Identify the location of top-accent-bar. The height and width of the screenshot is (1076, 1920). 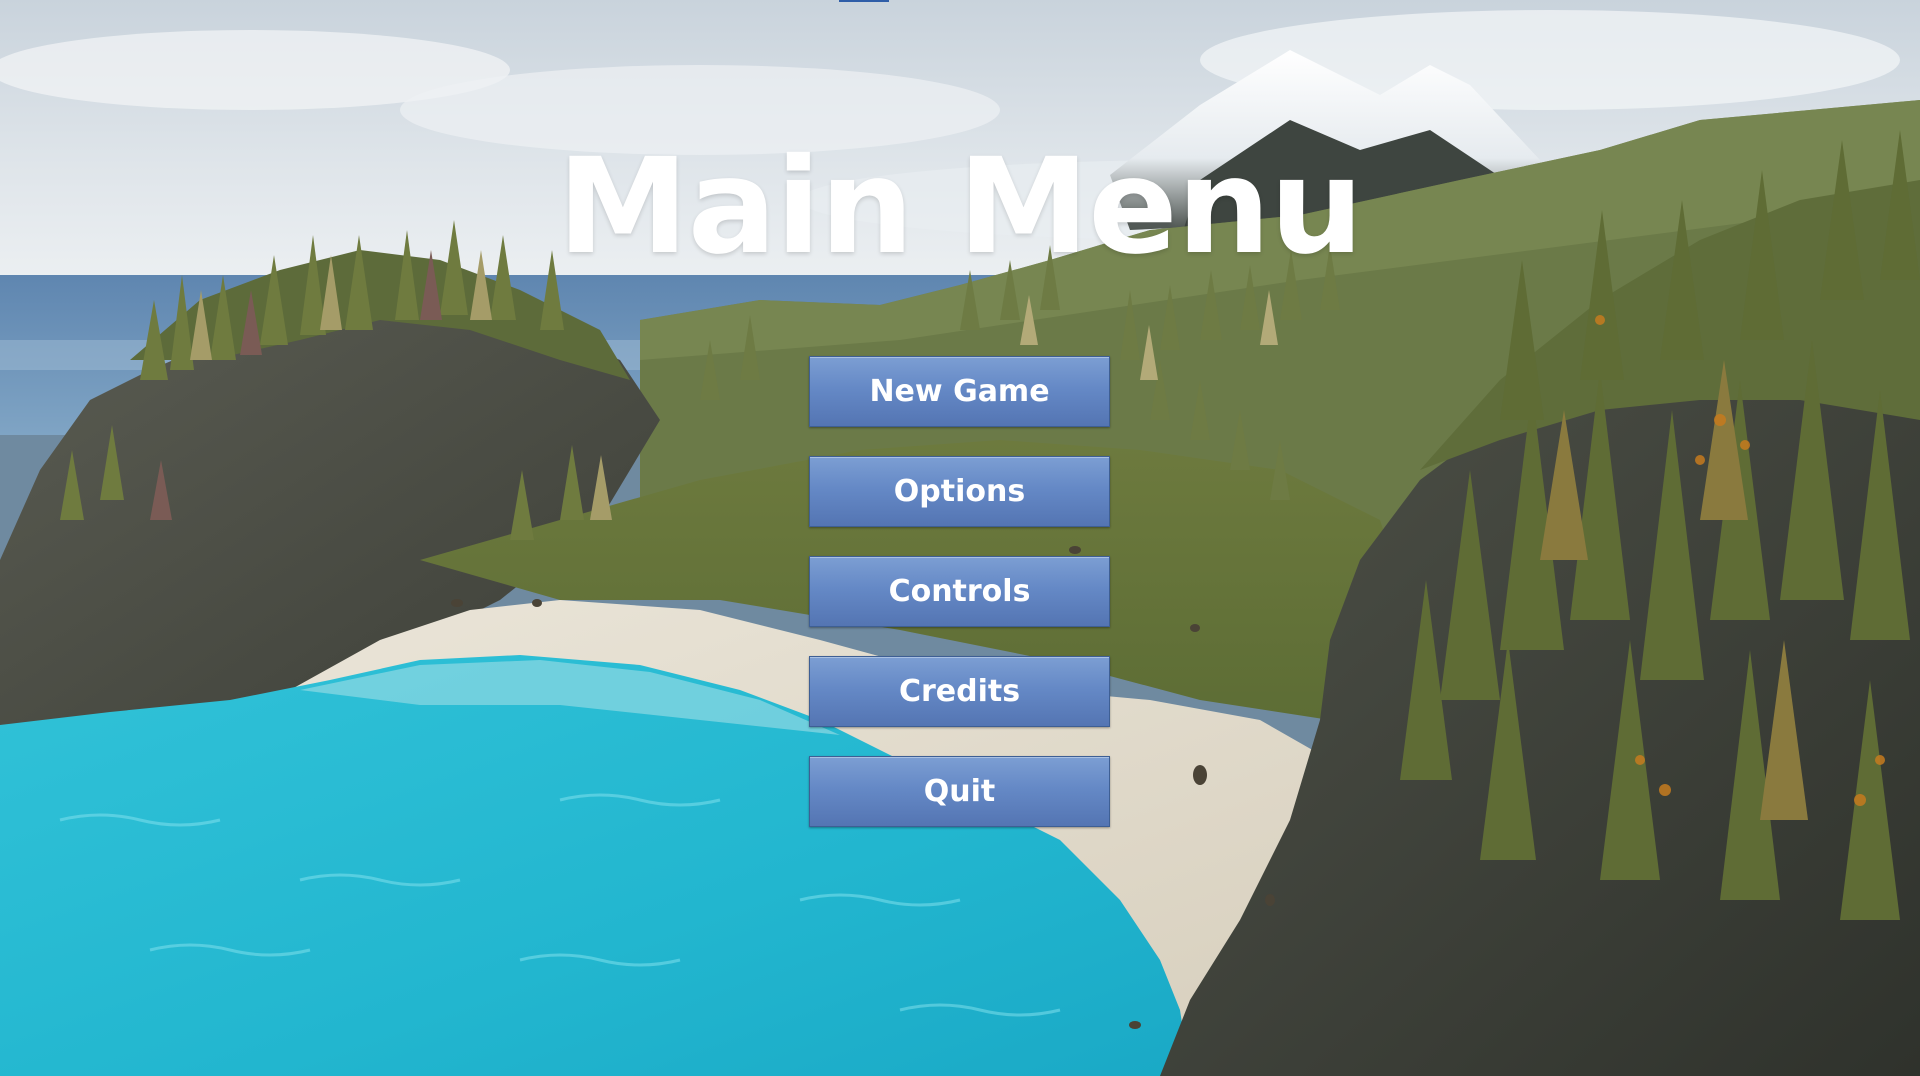
(864, 1).